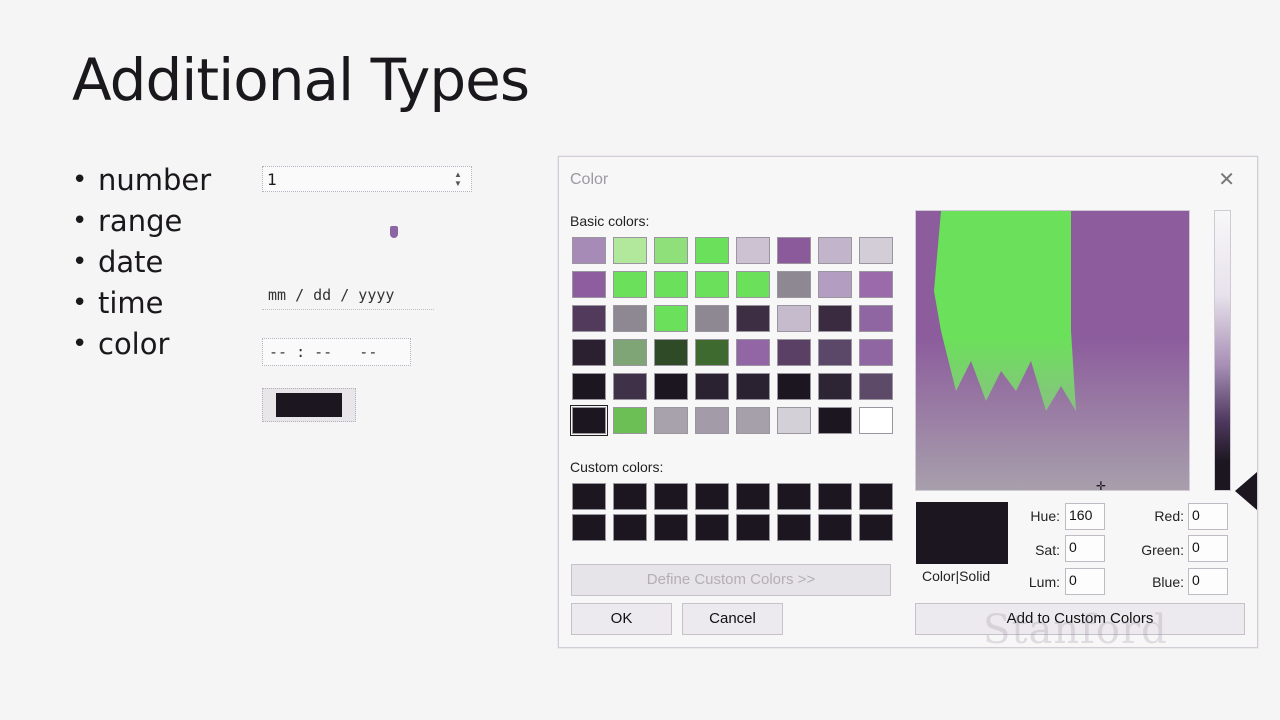 The image size is (1280, 720). I want to click on green-label: Green:, so click(1162, 550).